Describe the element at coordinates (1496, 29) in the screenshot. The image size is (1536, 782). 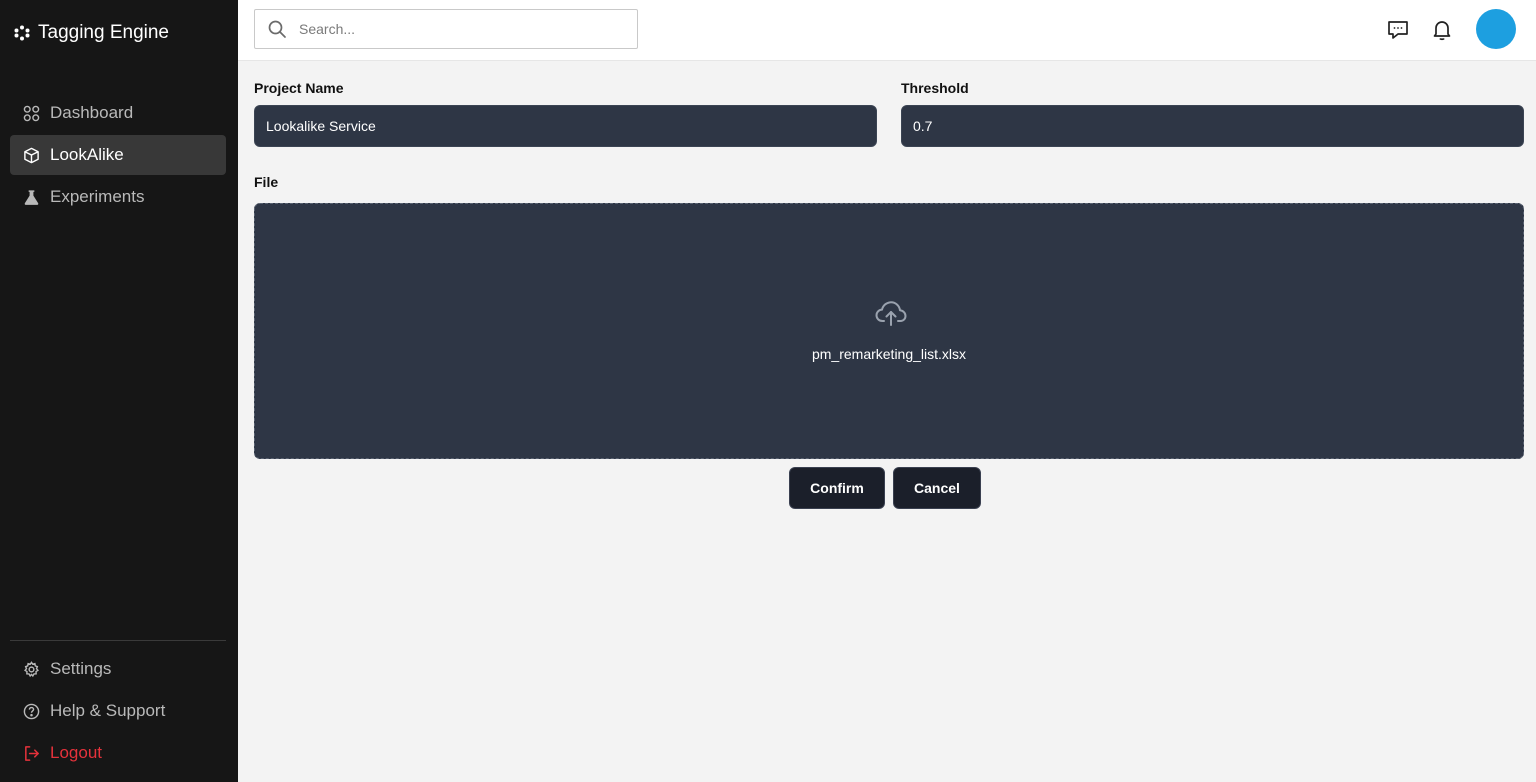
I see `avatar` at that location.